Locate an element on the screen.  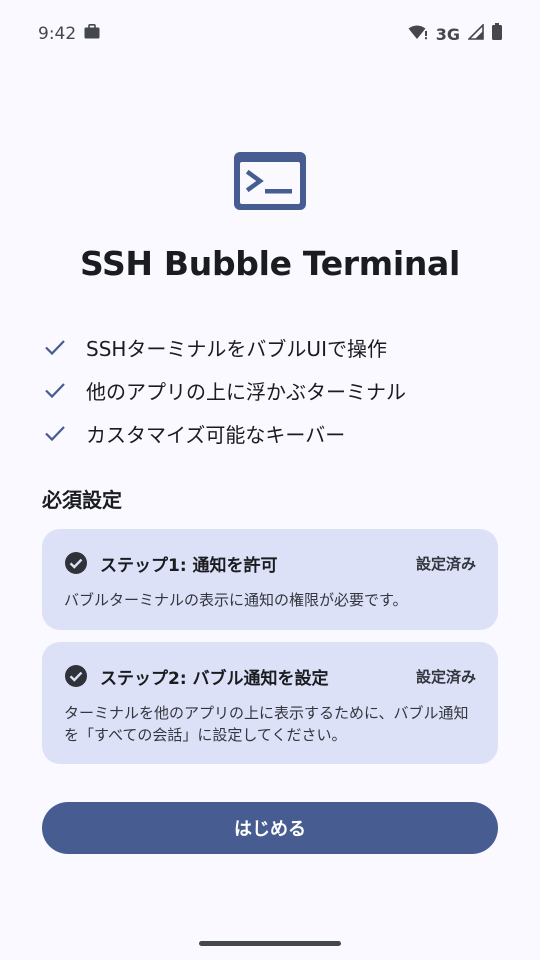
feature-label: SSHターミナルをバブルUIで操作 is located at coordinates (236, 348).